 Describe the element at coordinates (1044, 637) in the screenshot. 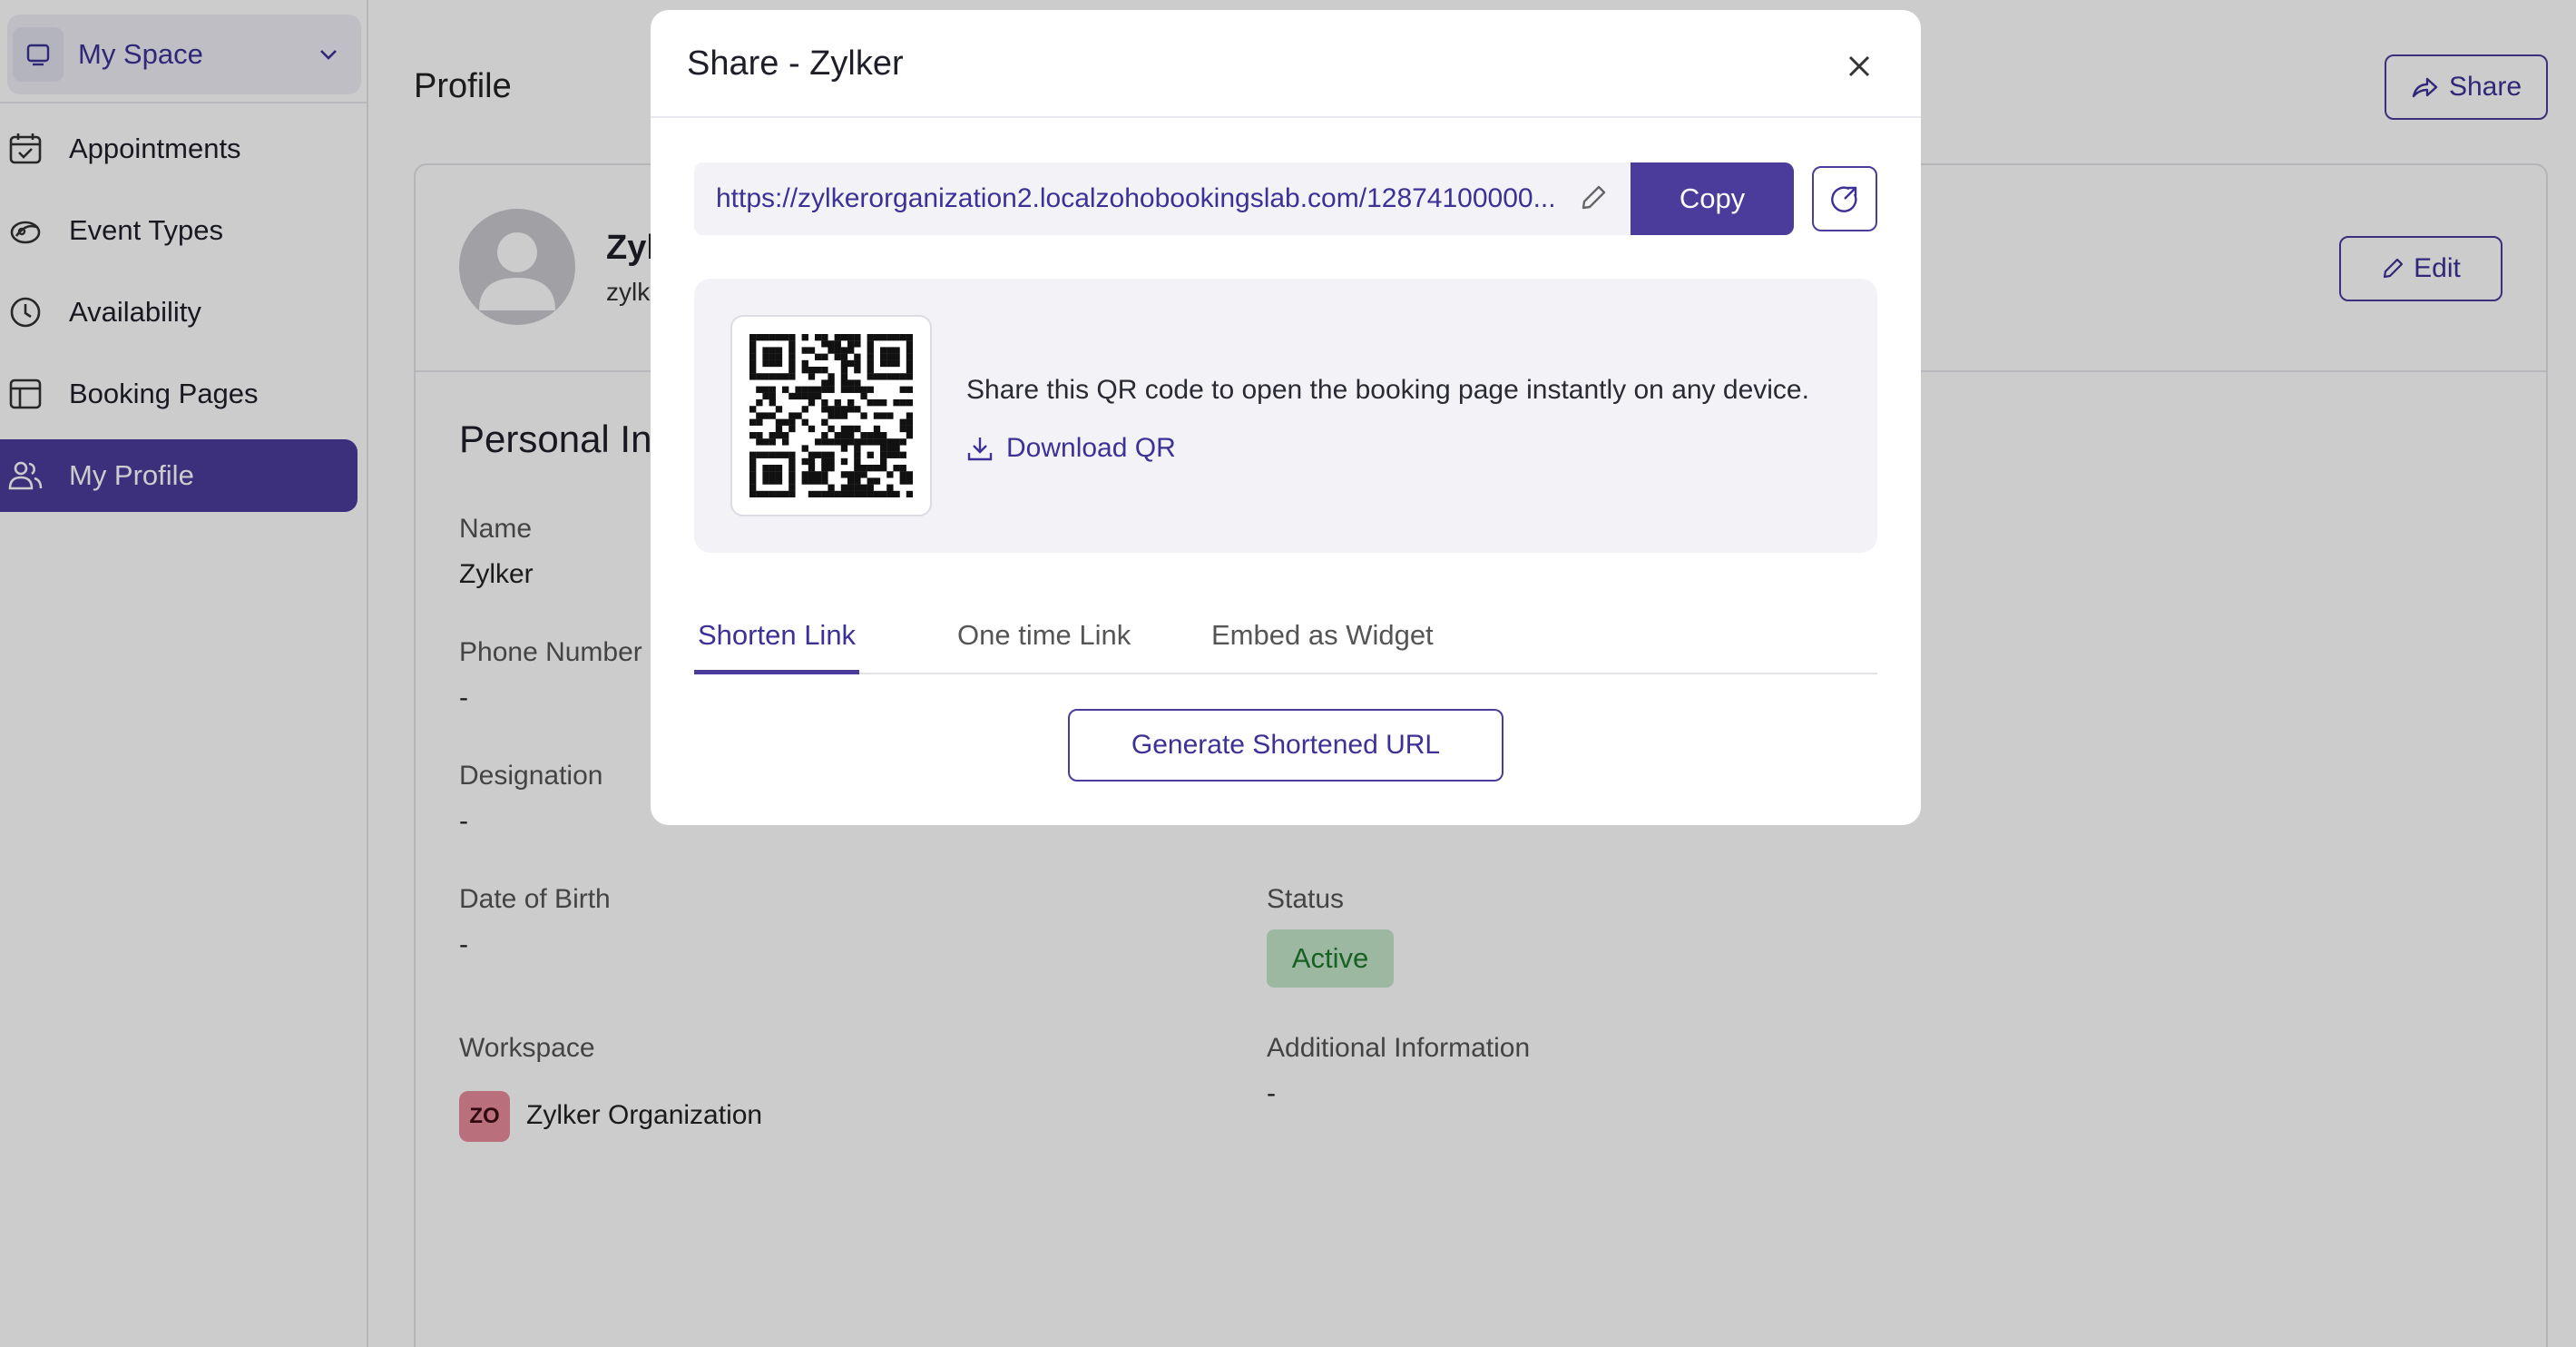

I see `tab-one-time-link: One time Link` at that location.